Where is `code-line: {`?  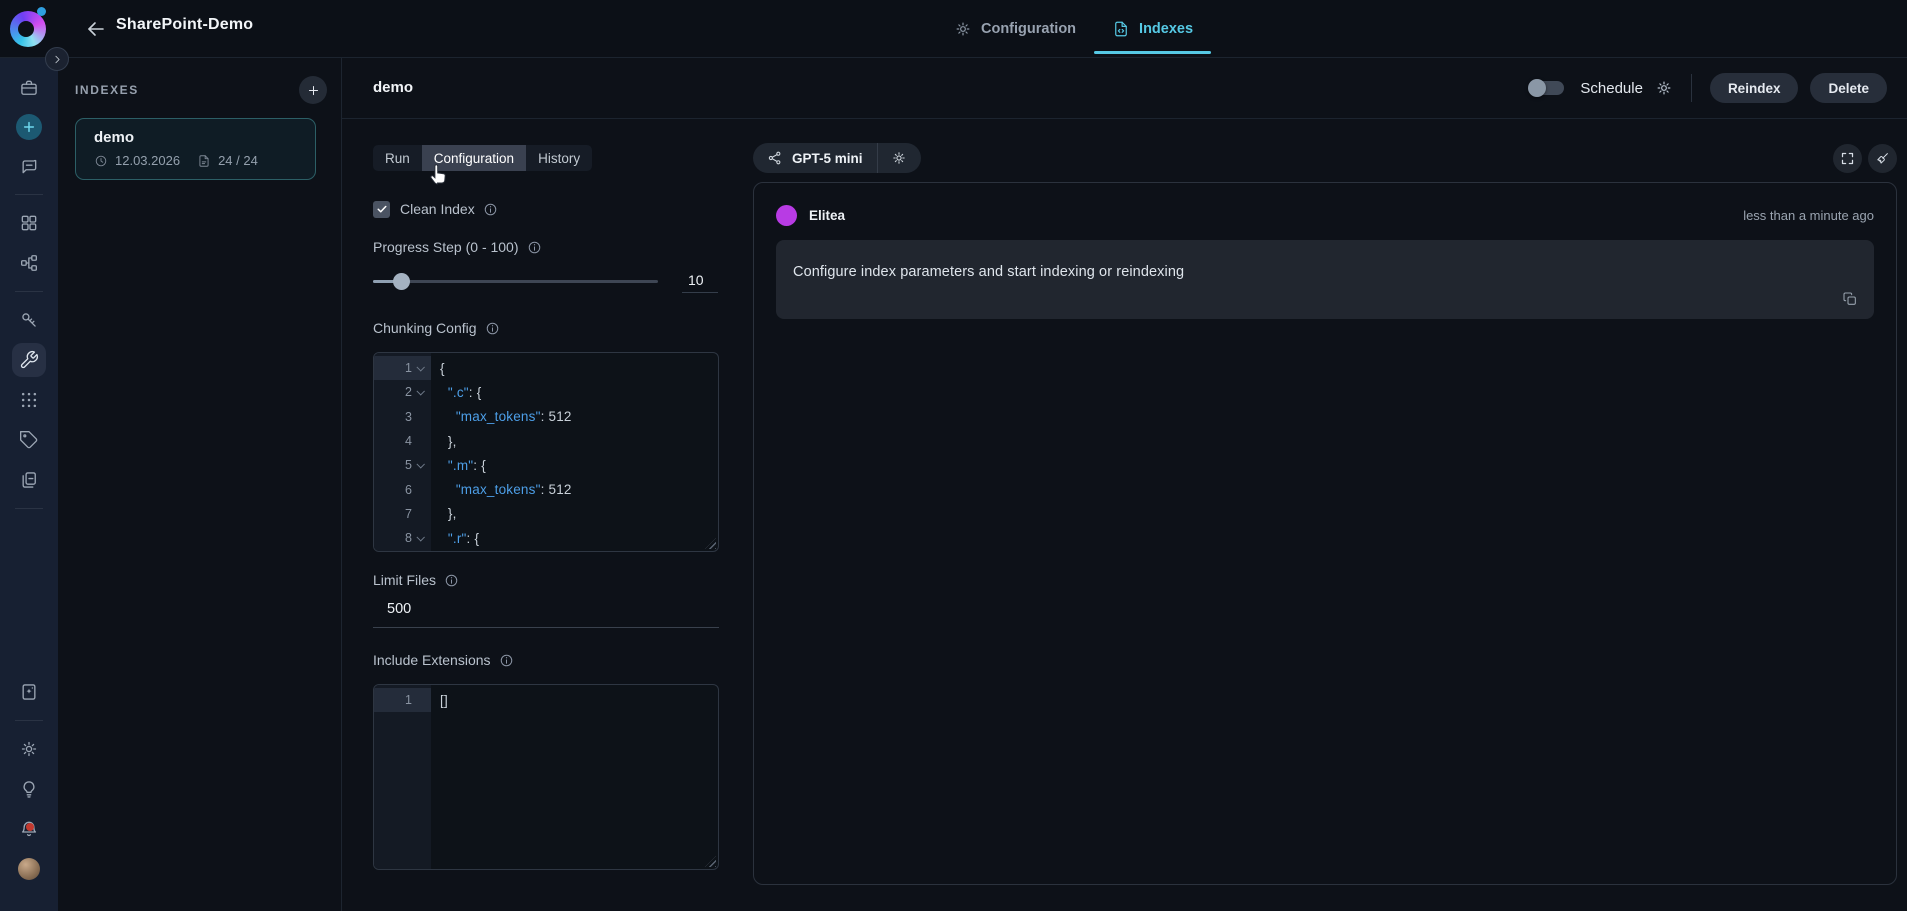
code-line: { is located at coordinates (442, 368).